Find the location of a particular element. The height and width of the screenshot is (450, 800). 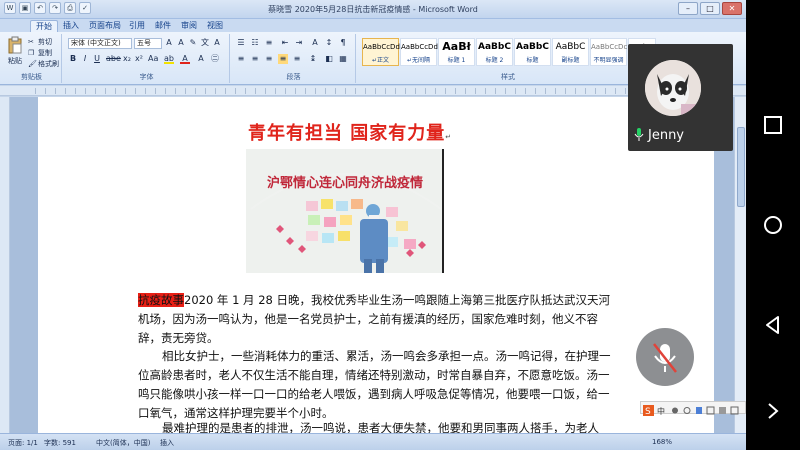

ime-icons: S 中 is located at coordinates (691, 411).